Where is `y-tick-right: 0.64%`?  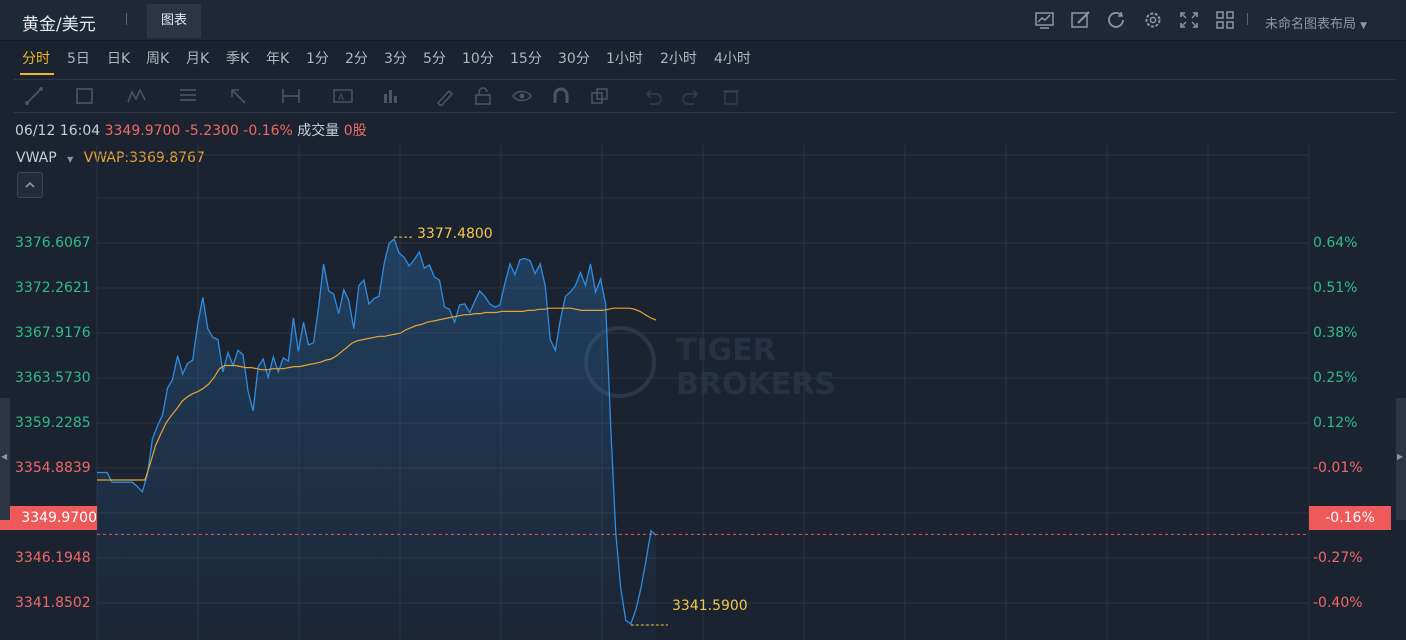
y-tick-right: 0.64% is located at coordinates (1335, 243).